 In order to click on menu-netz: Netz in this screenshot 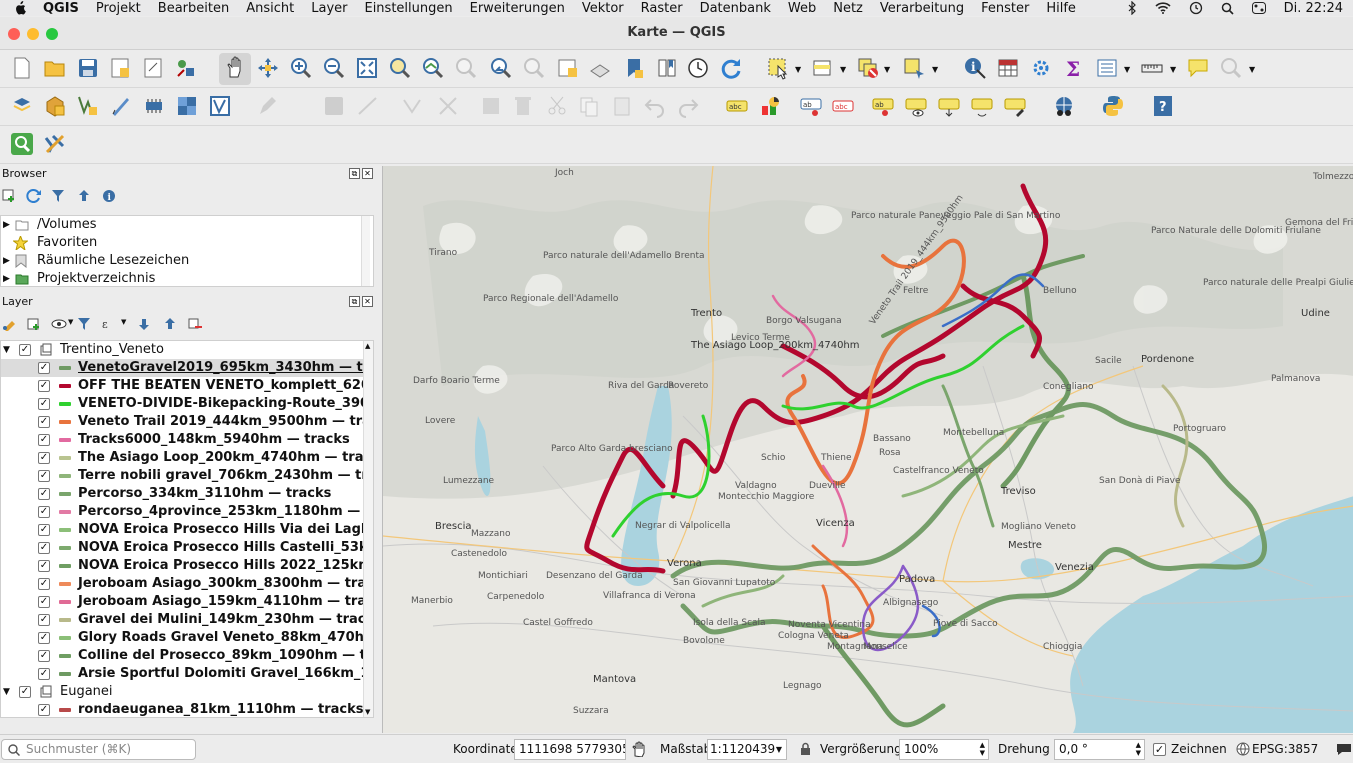, I will do `click(848, 8)`.